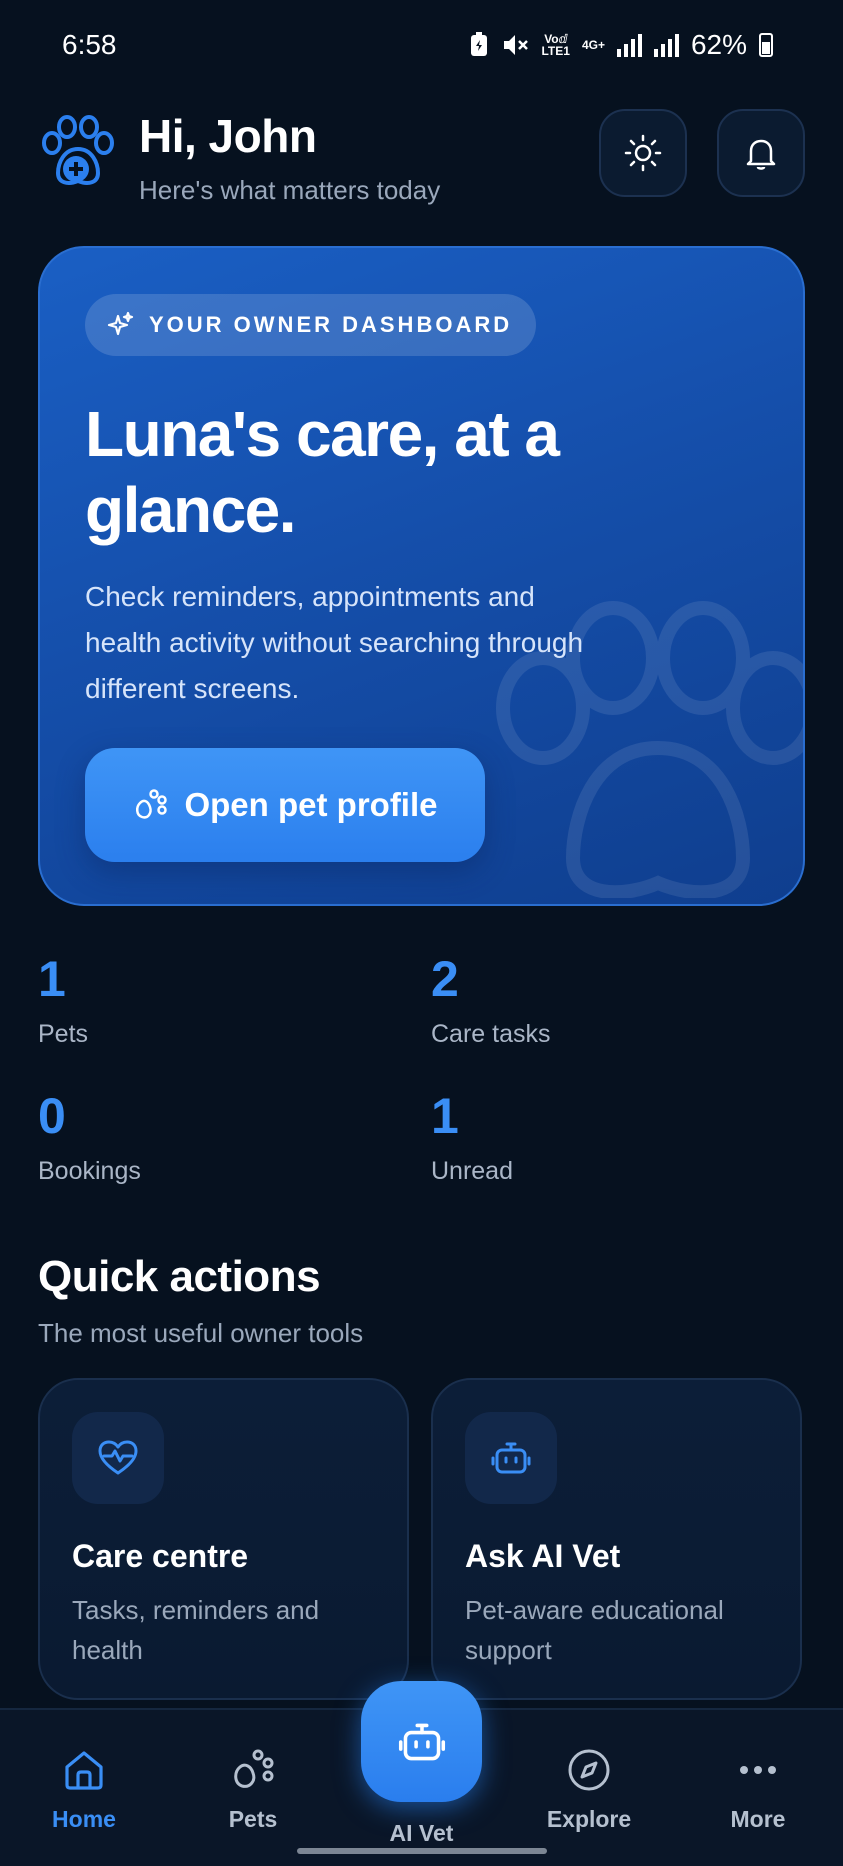  I want to click on mute-icon, so click(516, 45).